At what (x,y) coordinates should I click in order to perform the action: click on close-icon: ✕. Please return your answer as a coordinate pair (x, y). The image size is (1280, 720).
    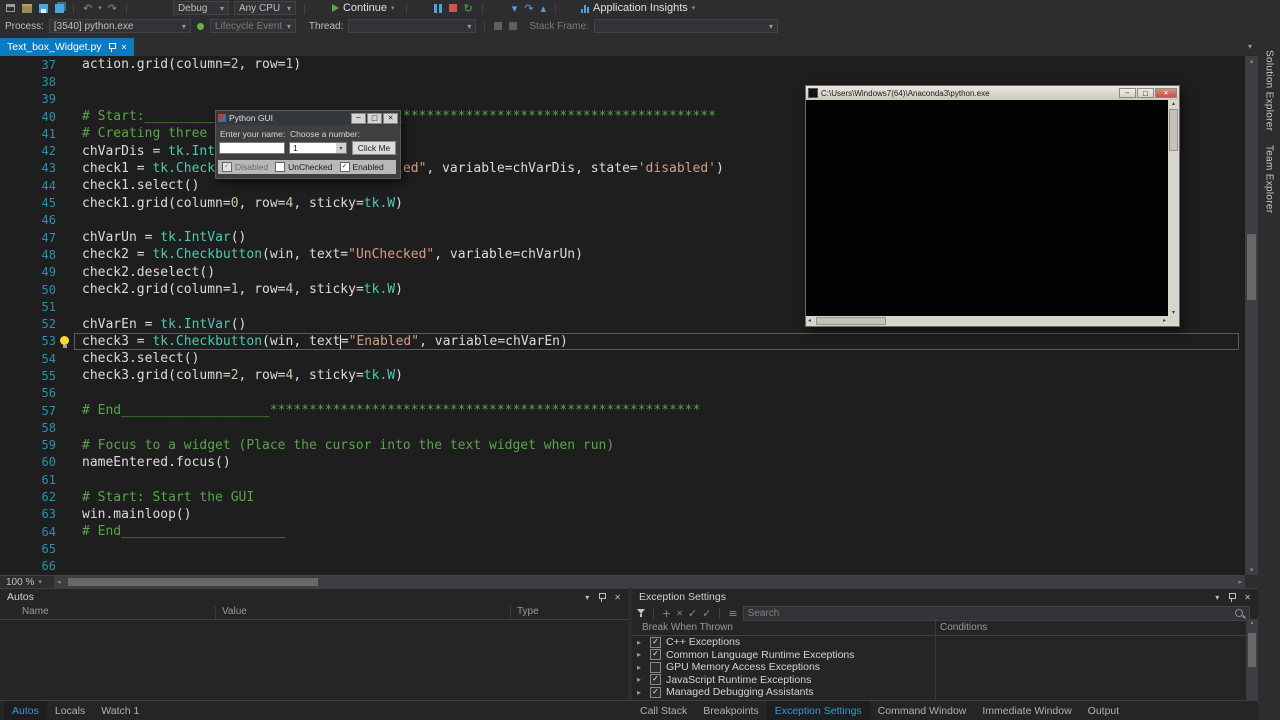
    Looking at the image, I should click on (124, 47).